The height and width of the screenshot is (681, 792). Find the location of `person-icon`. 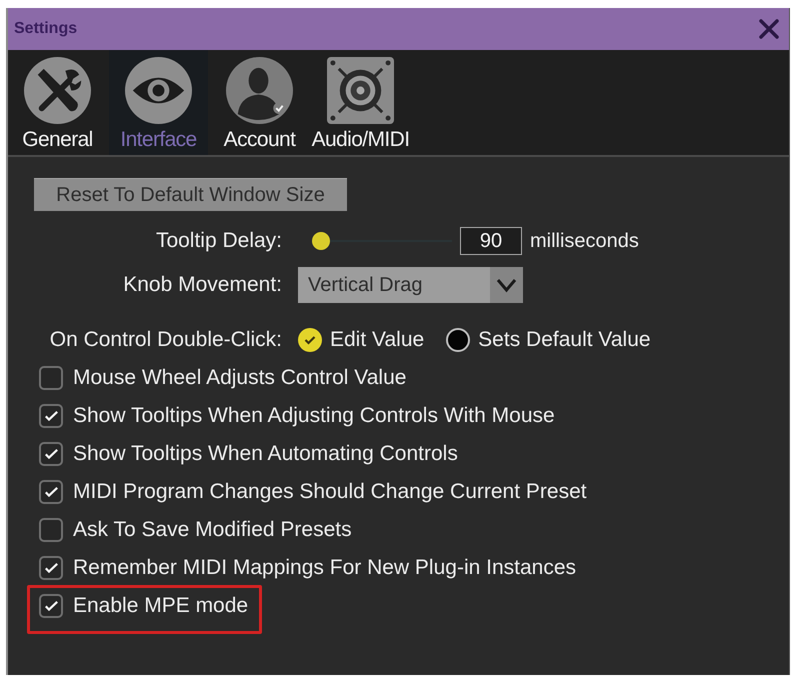

person-icon is located at coordinates (259, 90).